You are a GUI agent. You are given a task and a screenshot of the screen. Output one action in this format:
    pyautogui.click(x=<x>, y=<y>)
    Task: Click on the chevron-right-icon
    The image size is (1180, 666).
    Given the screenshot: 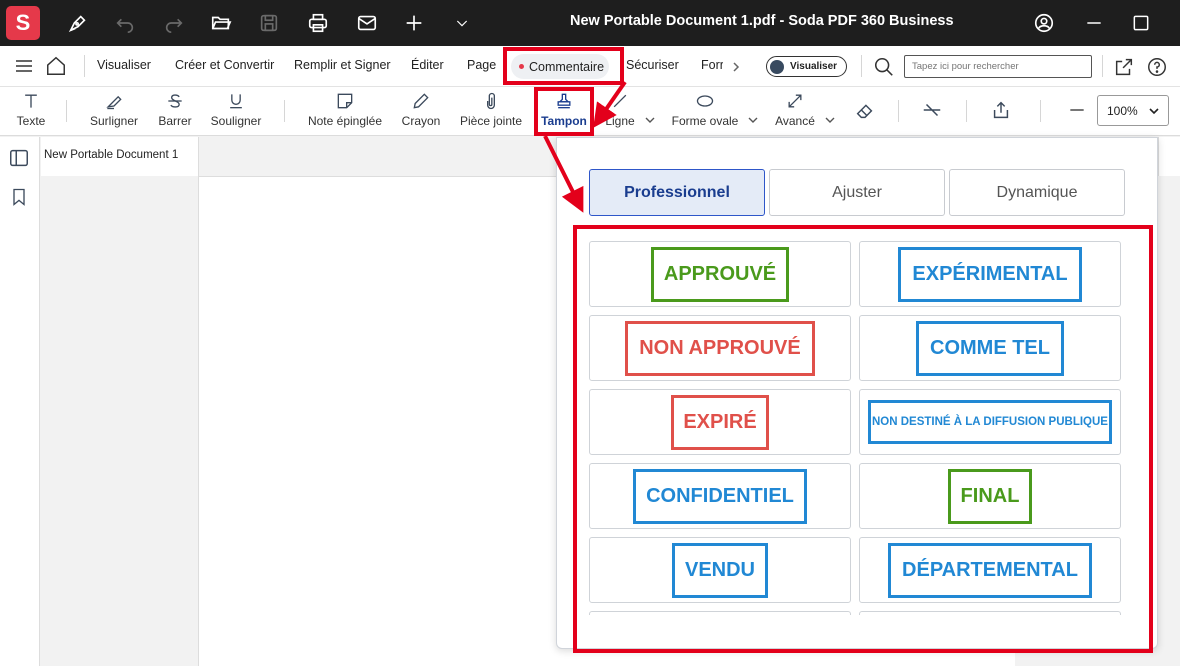 What is the action you would take?
    pyautogui.click(x=736, y=69)
    